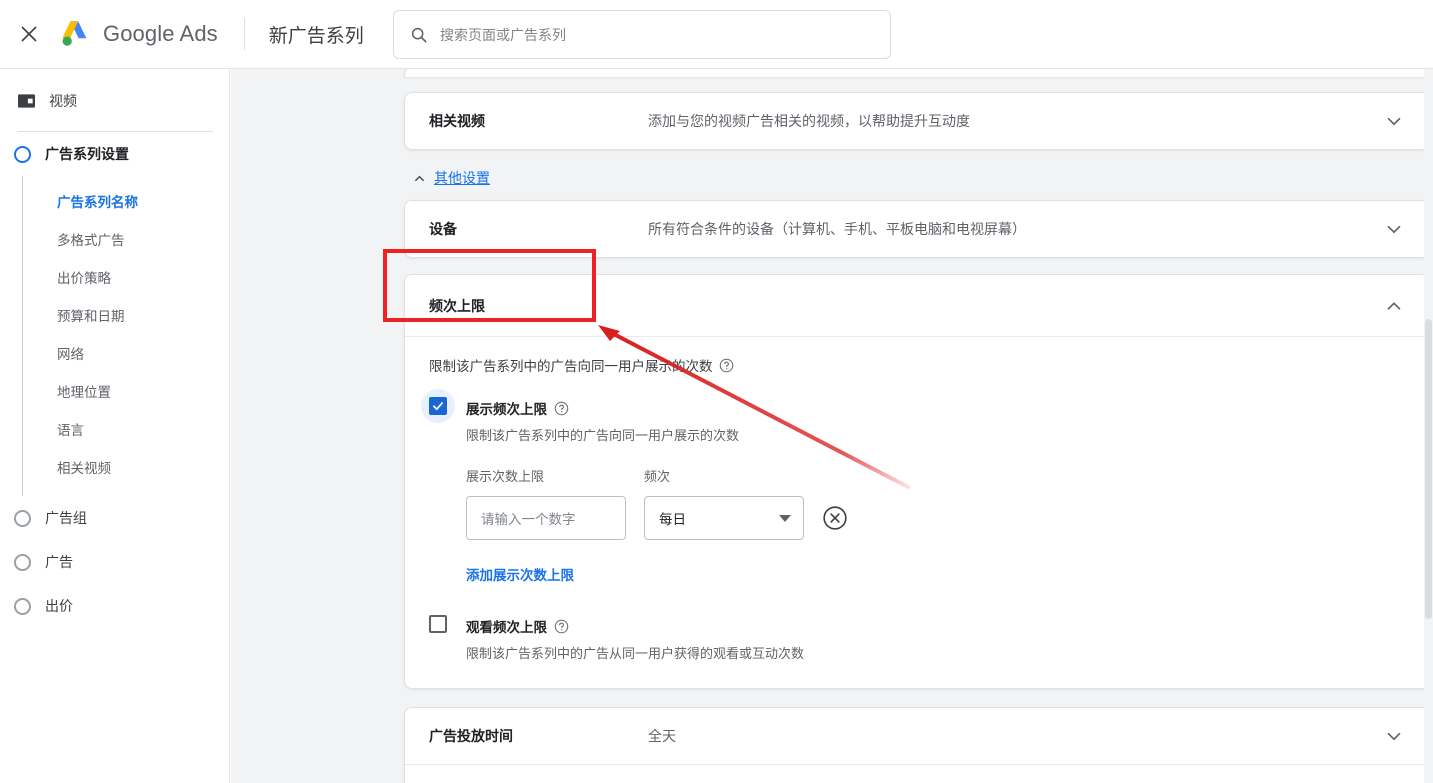 This screenshot has width=1433, height=783. I want to click on sidebar-item-networks: 网络, so click(126, 353).